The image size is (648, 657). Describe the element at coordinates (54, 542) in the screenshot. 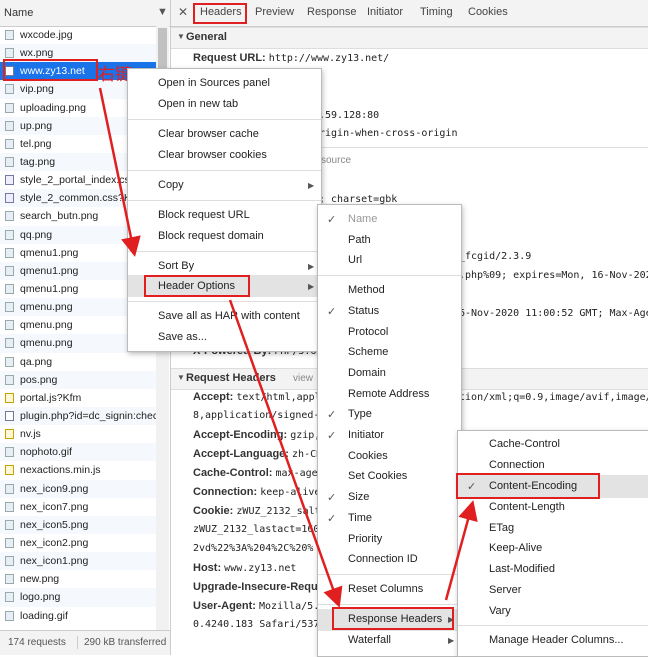

I see `request-name: nex_icon2.png` at that location.